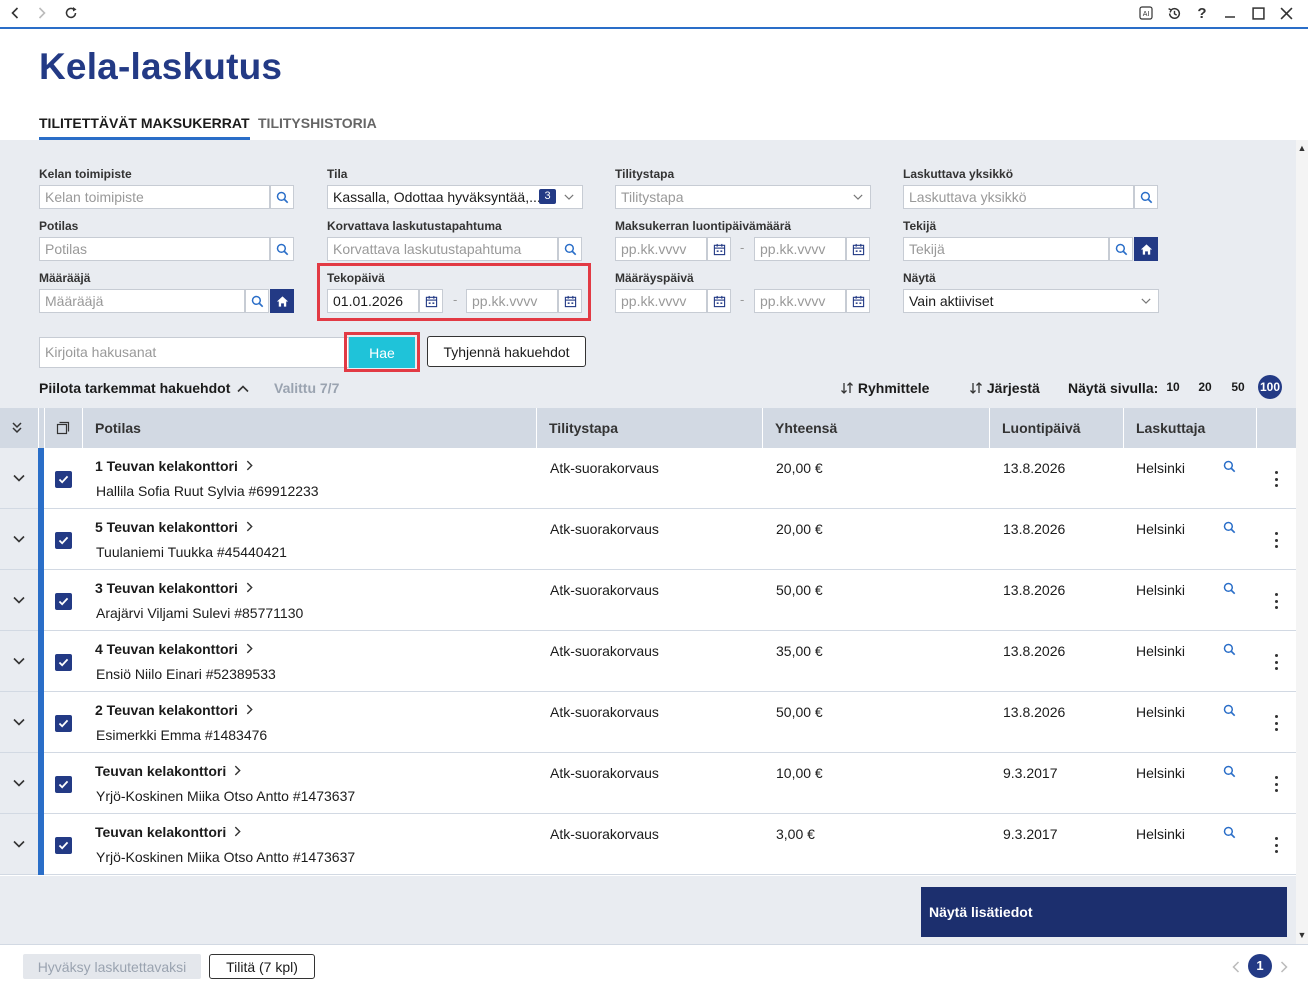 Image resolution: width=1308 pixels, height=983 pixels. What do you see at coordinates (1205, 387) in the screenshot?
I see `per-page-20: 20` at bounding box center [1205, 387].